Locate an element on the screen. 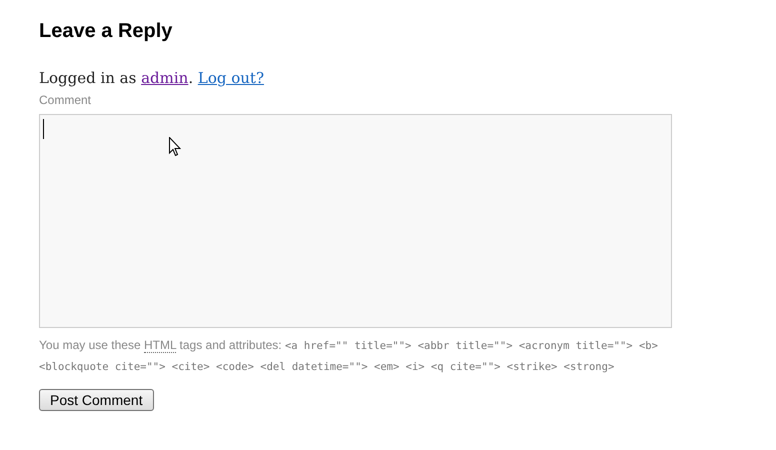 The width and height of the screenshot is (776, 450). login-status-text: Logged in as admin. Log out? is located at coordinates (152, 78).